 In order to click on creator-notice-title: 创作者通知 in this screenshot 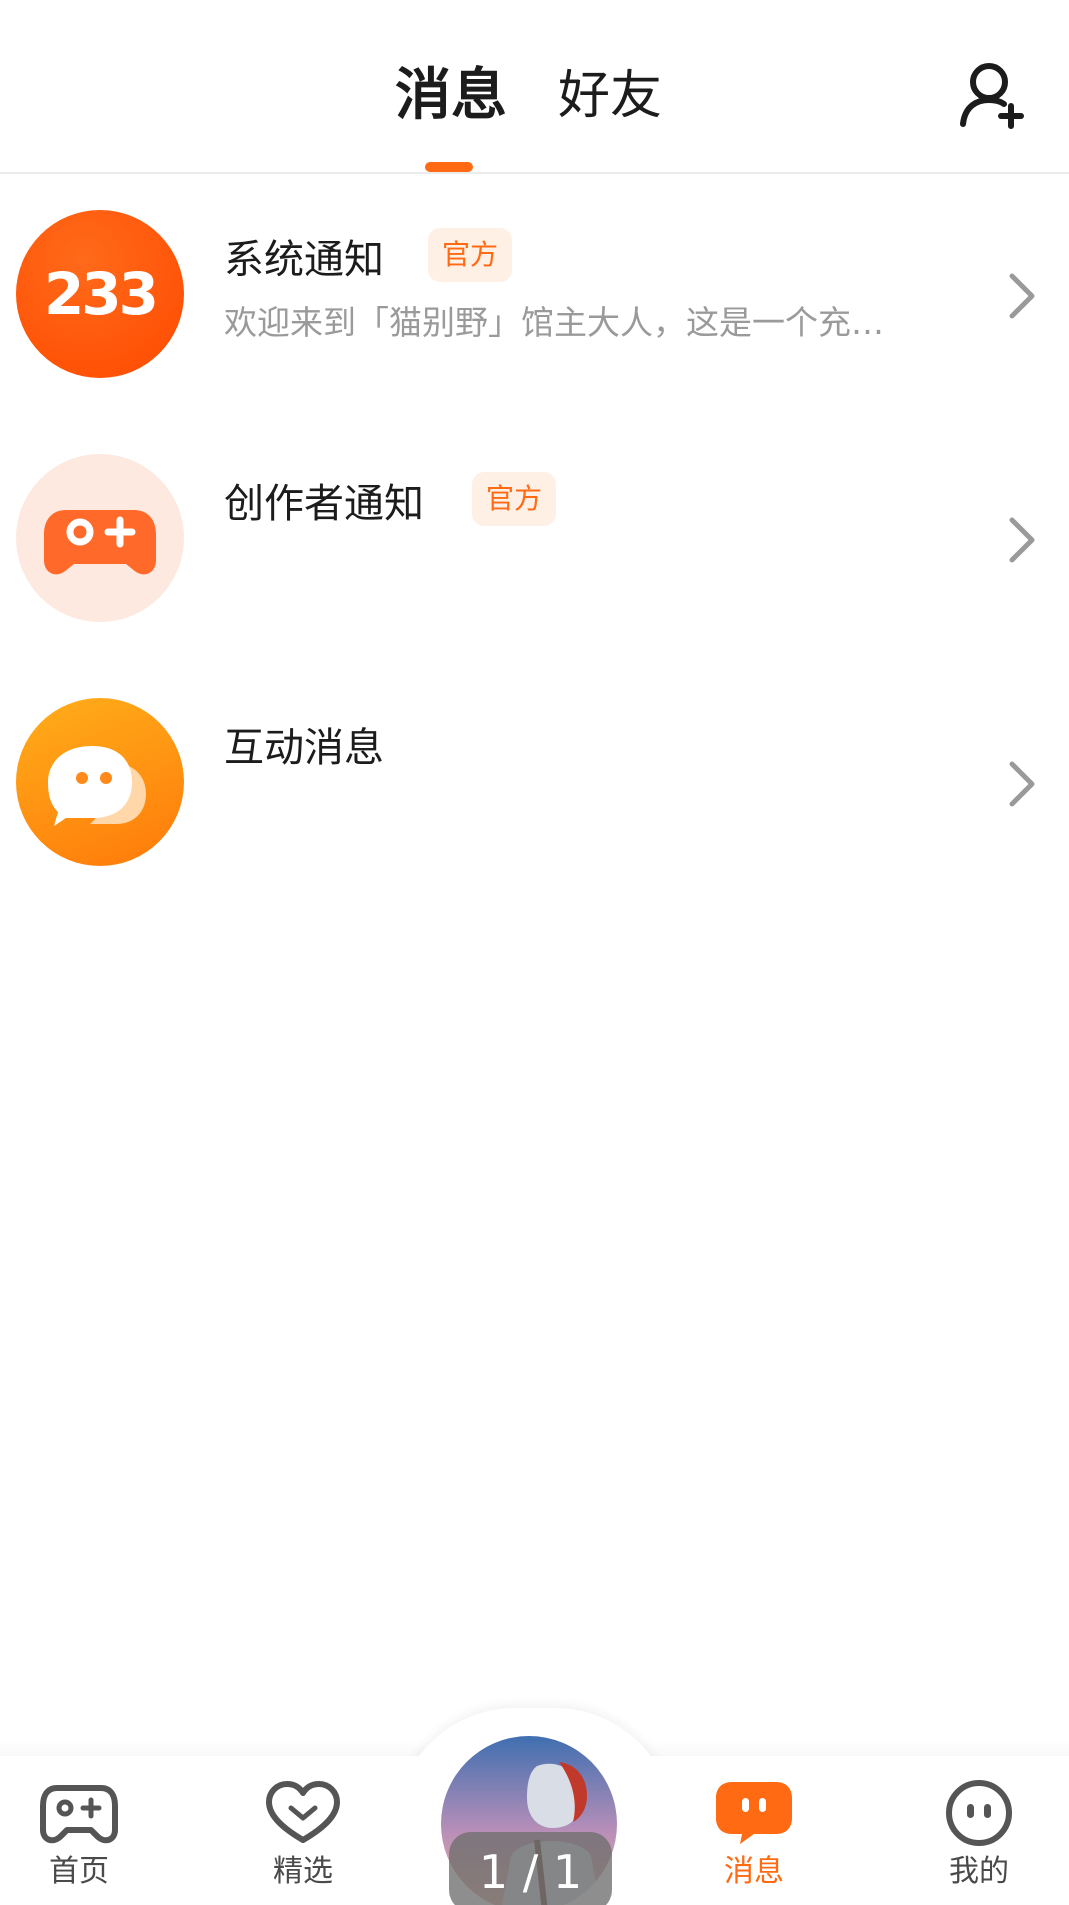, I will do `click(324, 504)`.